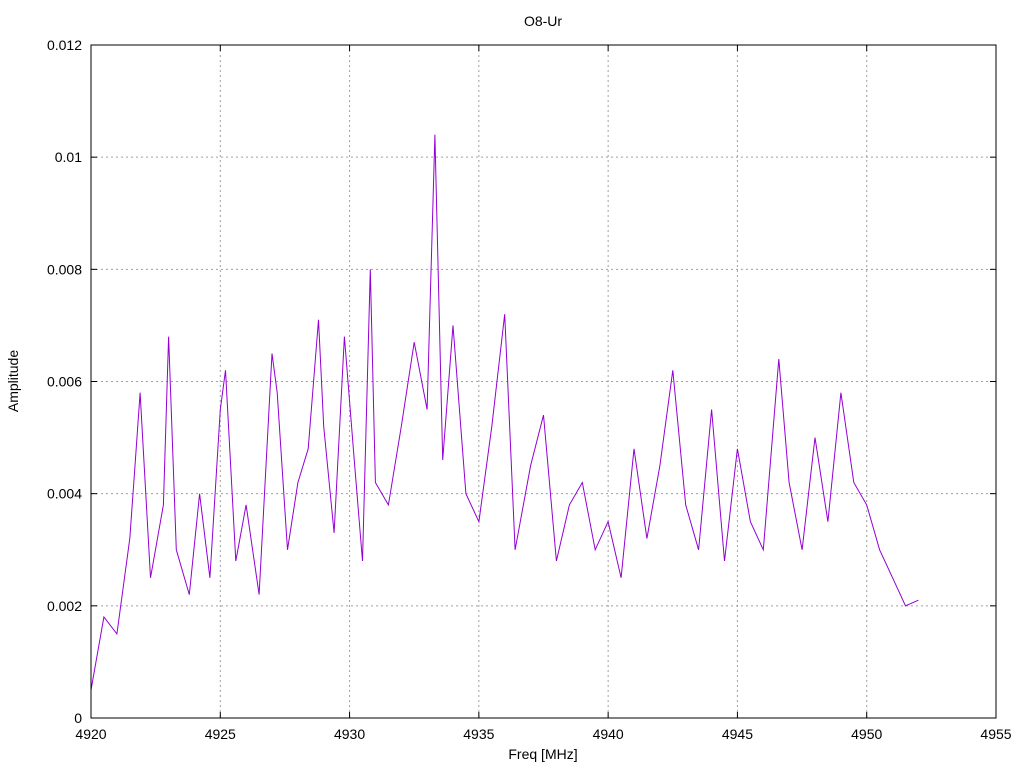 This screenshot has width=1024, height=768. I want to click on y-tick-label: 0.006, so click(64, 382).